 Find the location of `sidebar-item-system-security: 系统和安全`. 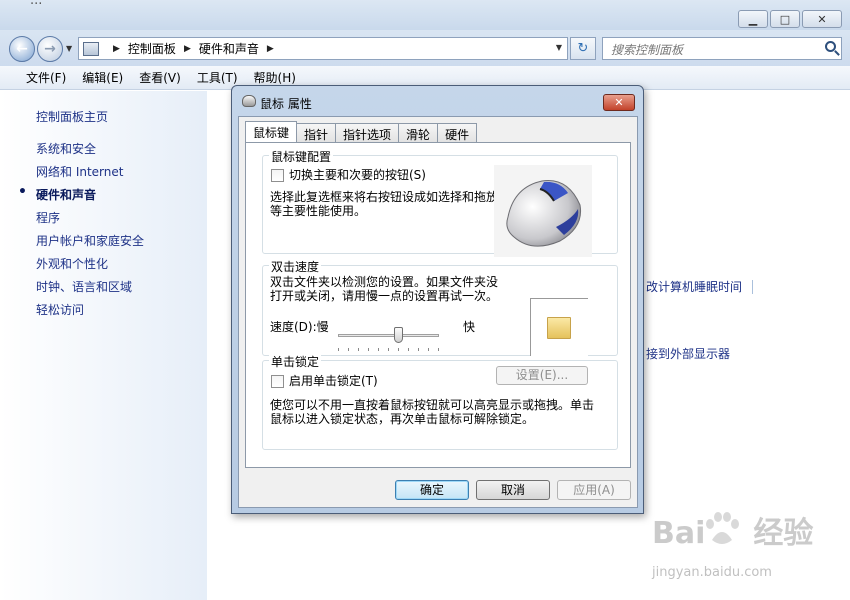

sidebar-item-system-security: 系统和安全 is located at coordinates (90, 151).